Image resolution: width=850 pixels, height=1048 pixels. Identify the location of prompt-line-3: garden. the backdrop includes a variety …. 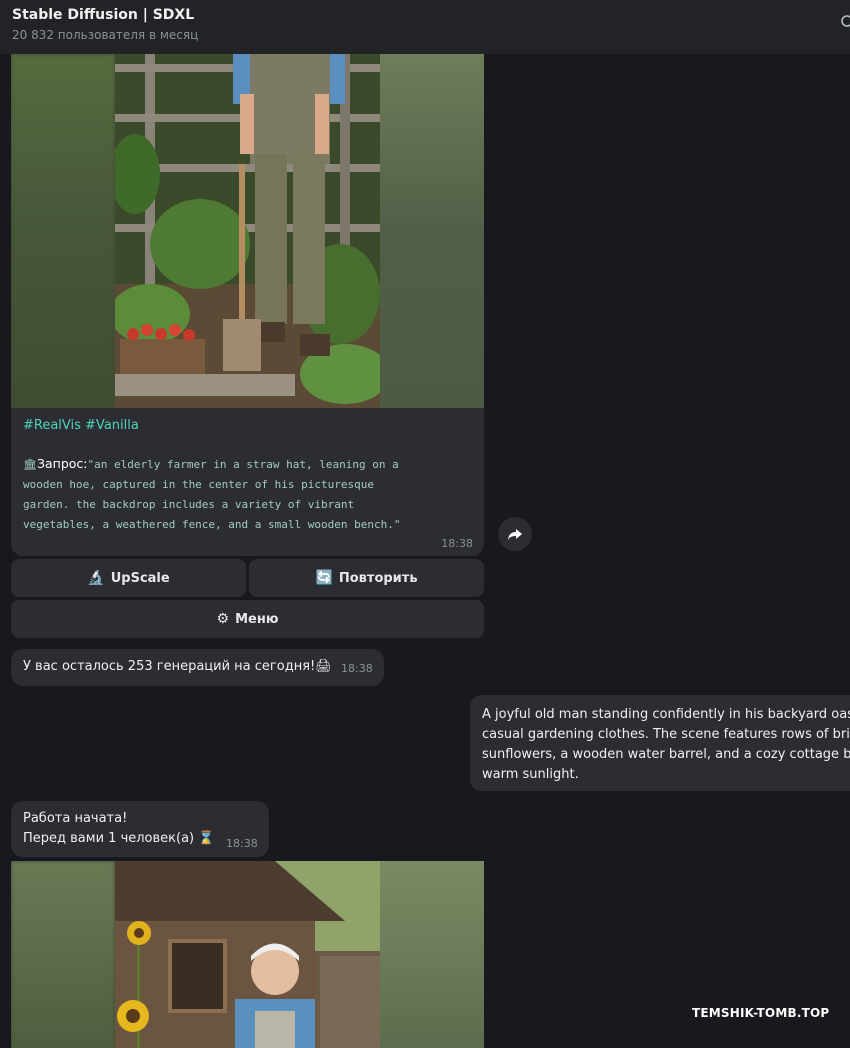
(189, 504).